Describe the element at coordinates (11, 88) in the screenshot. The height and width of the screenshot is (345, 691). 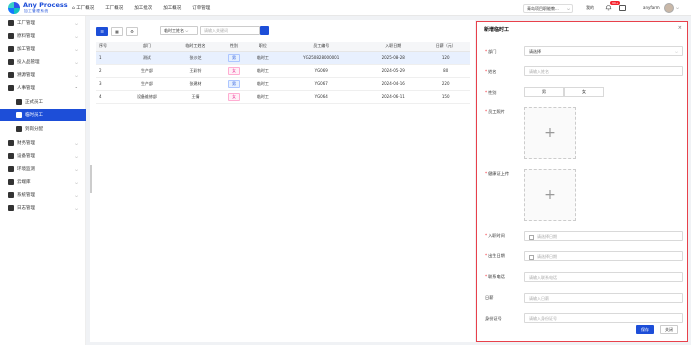
I see `users-icon` at that location.